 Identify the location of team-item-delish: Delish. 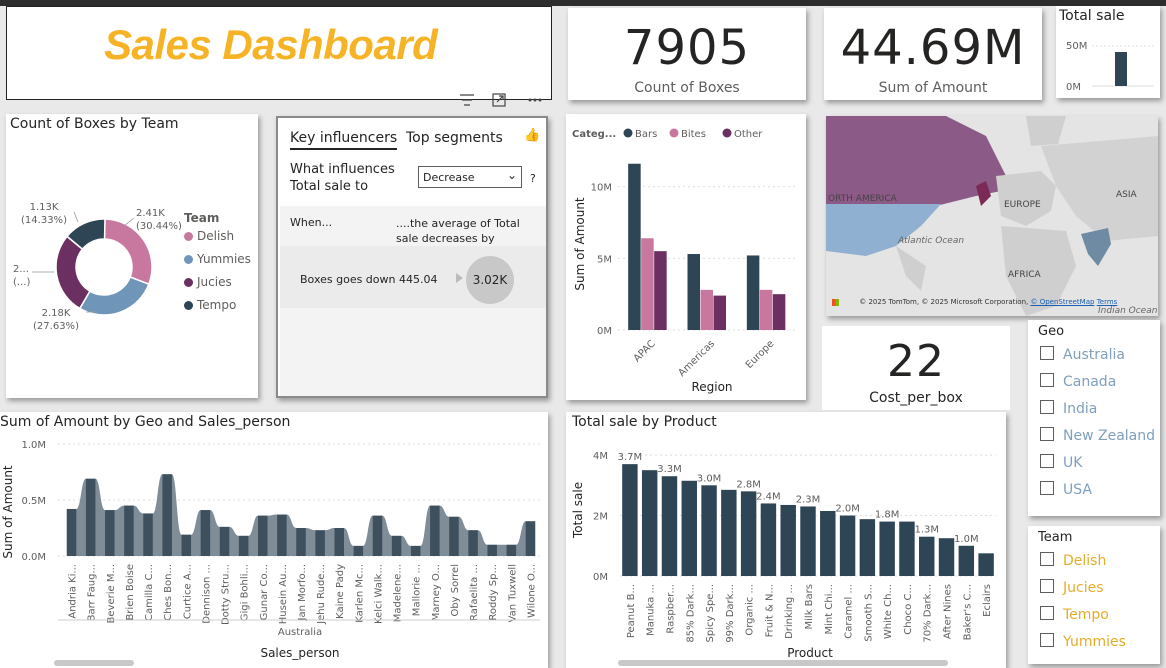
(1073, 560).